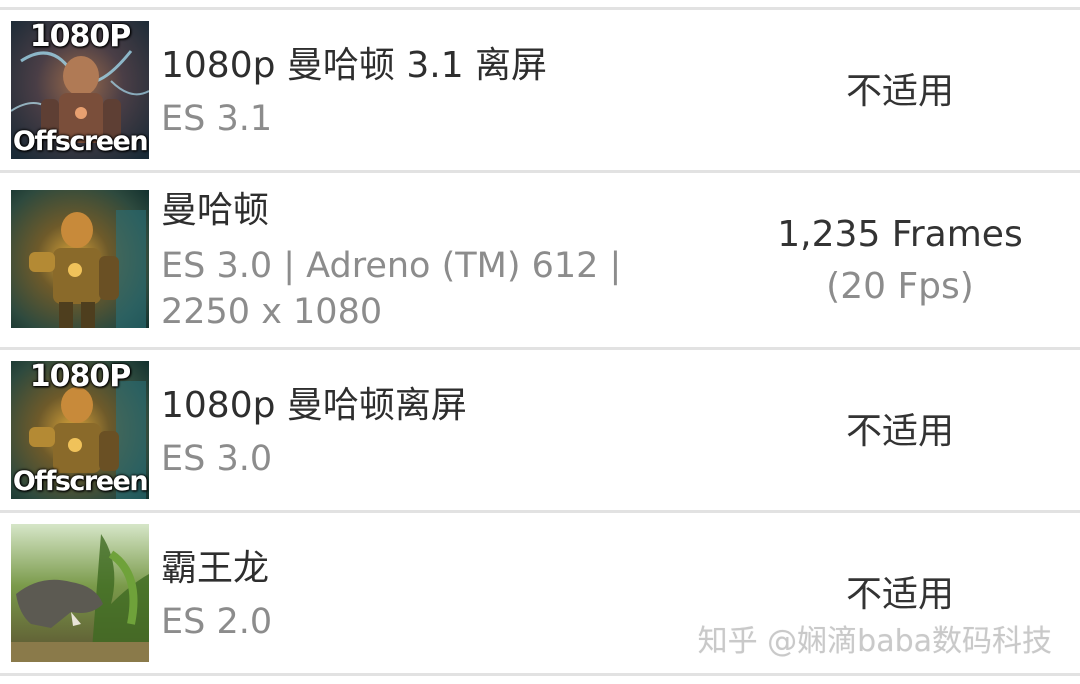 The height and width of the screenshot is (684, 1080). What do you see at coordinates (900, 234) in the screenshot?
I see `test-result-value: 1,235 Frames` at bounding box center [900, 234].